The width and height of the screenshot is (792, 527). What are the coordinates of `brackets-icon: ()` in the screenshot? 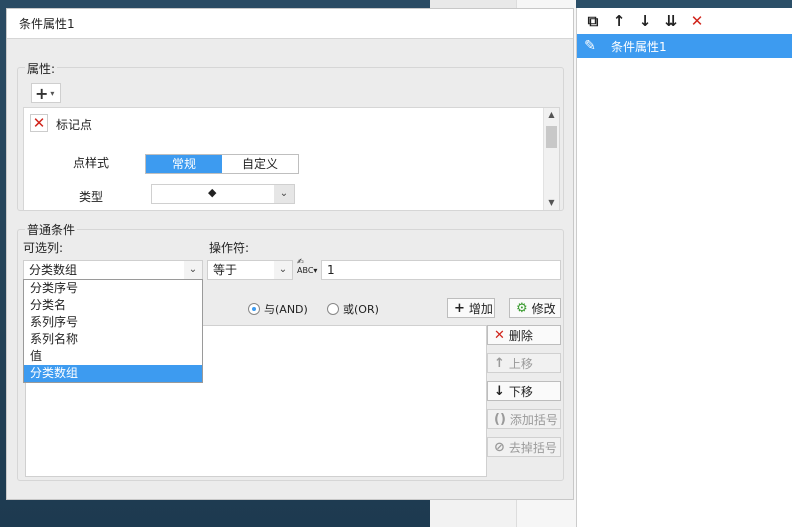 It's located at (500, 419).